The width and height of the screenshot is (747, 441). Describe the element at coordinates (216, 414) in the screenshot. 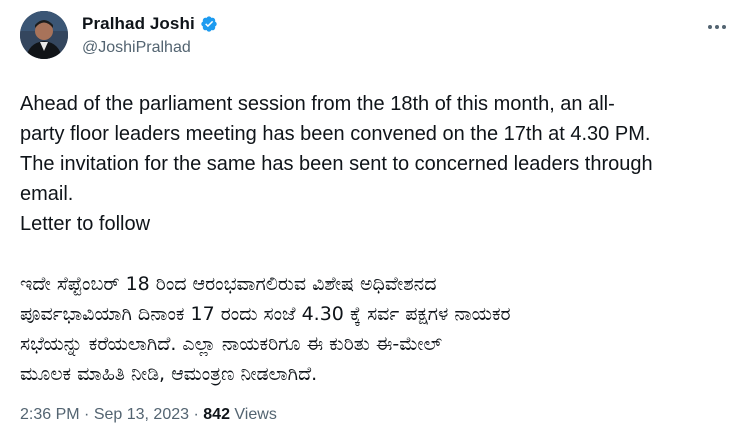

I see `views-count: 842` at that location.